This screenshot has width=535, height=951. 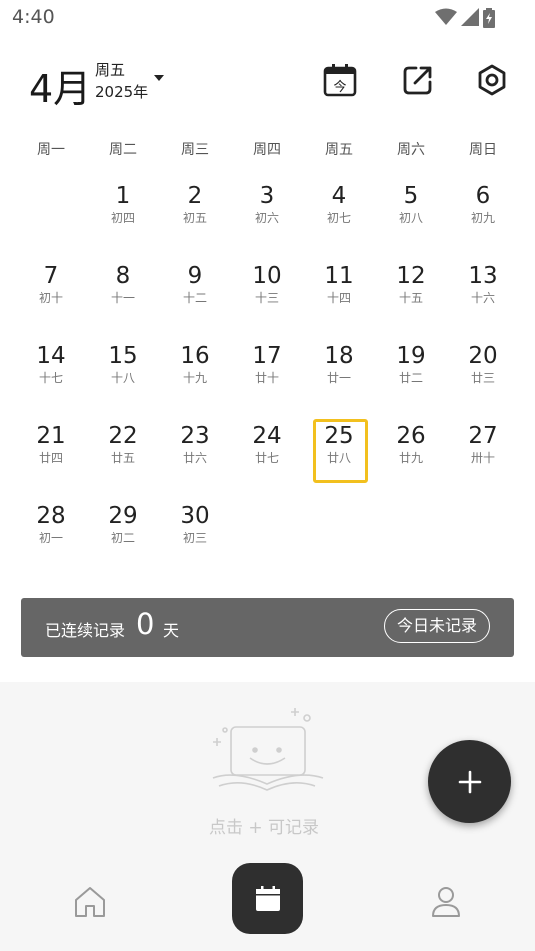 I want to click on today-status-button: 今日未记录, so click(x=437, y=626).